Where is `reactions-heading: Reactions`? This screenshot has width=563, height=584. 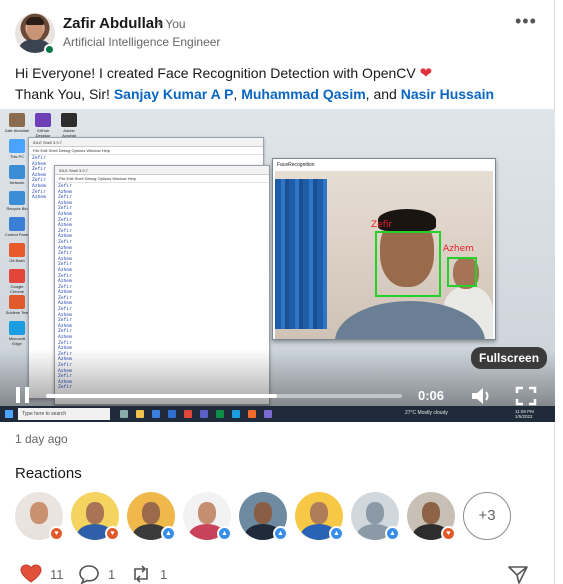 reactions-heading: Reactions is located at coordinates (48, 473).